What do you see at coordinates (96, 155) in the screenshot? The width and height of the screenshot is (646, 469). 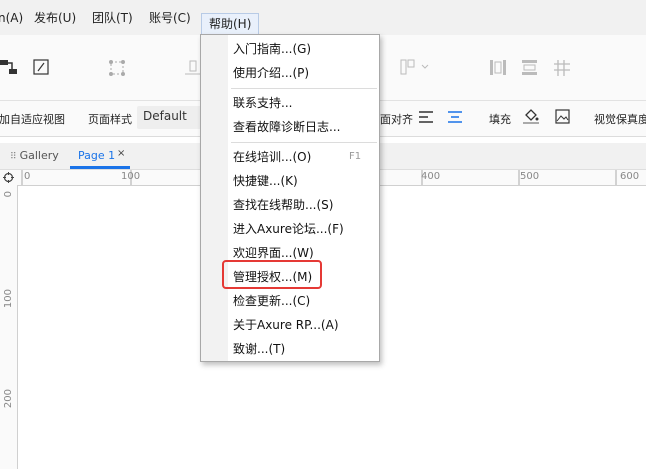 I see `tab-page-1: Page 1` at bounding box center [96, 155].